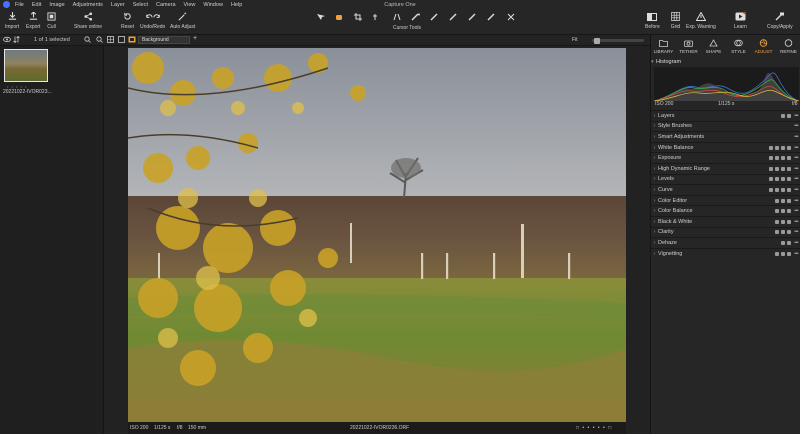 The image size is (800, 434). I want to click on tool-panel-row: › Vignetting •••, so click(725, 253).